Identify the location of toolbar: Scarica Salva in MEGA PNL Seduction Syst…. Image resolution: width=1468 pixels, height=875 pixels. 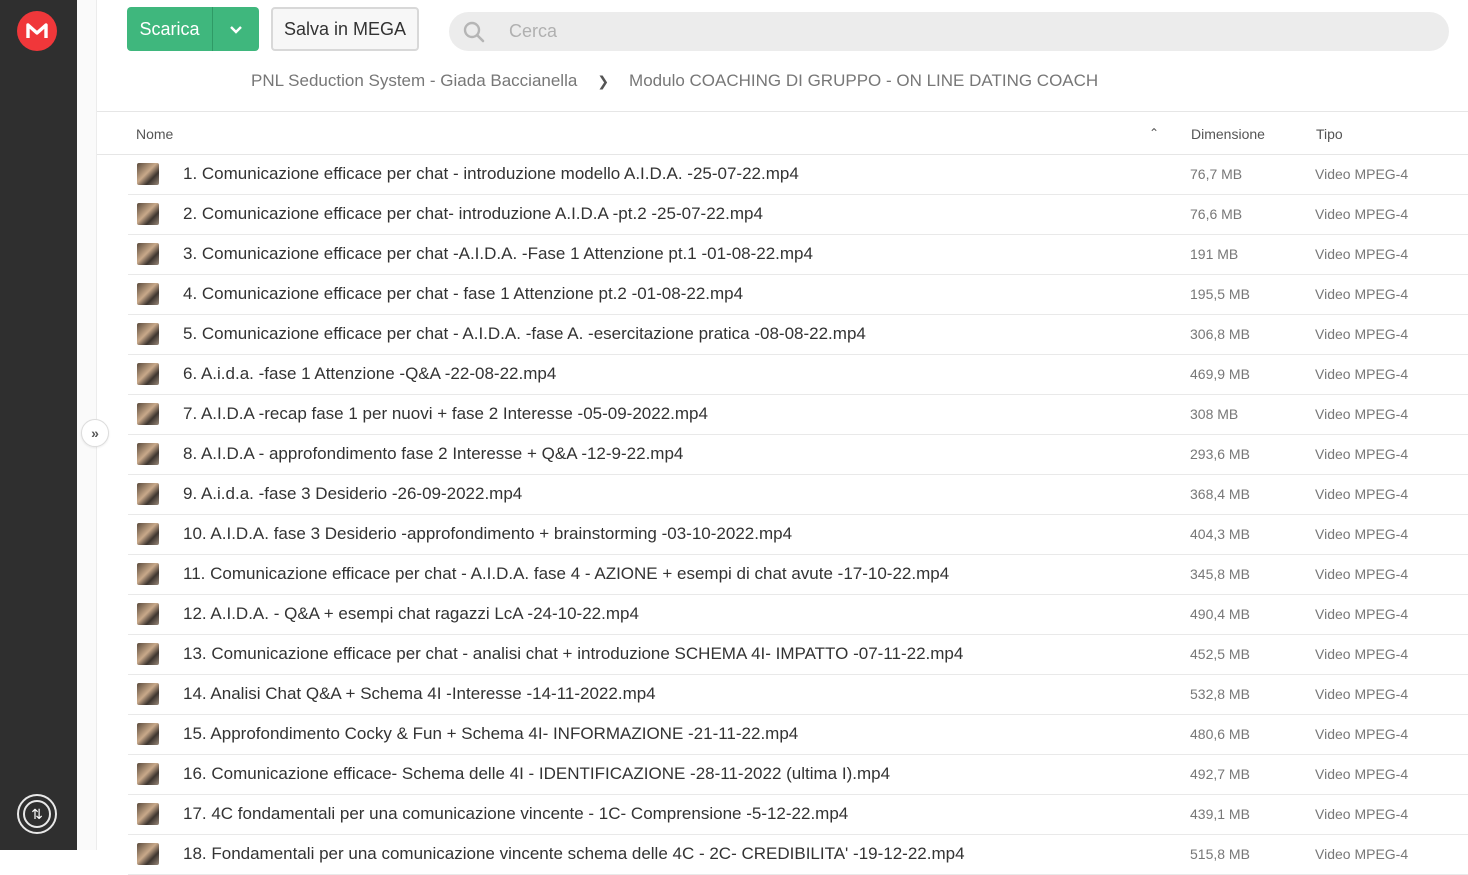
(782, 56).